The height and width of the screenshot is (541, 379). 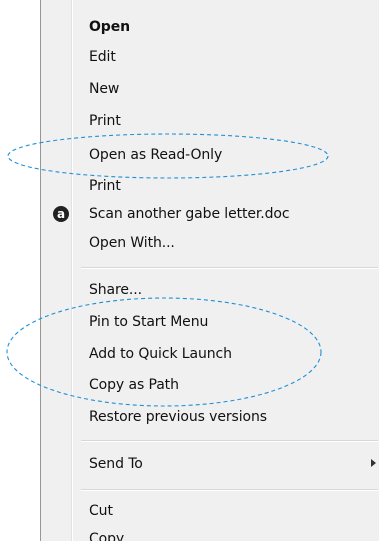 What do you see at coordinates (210, 532) in the screenshot?
I see `menu-item-copy: Copy` at bounding box center [210, 532].